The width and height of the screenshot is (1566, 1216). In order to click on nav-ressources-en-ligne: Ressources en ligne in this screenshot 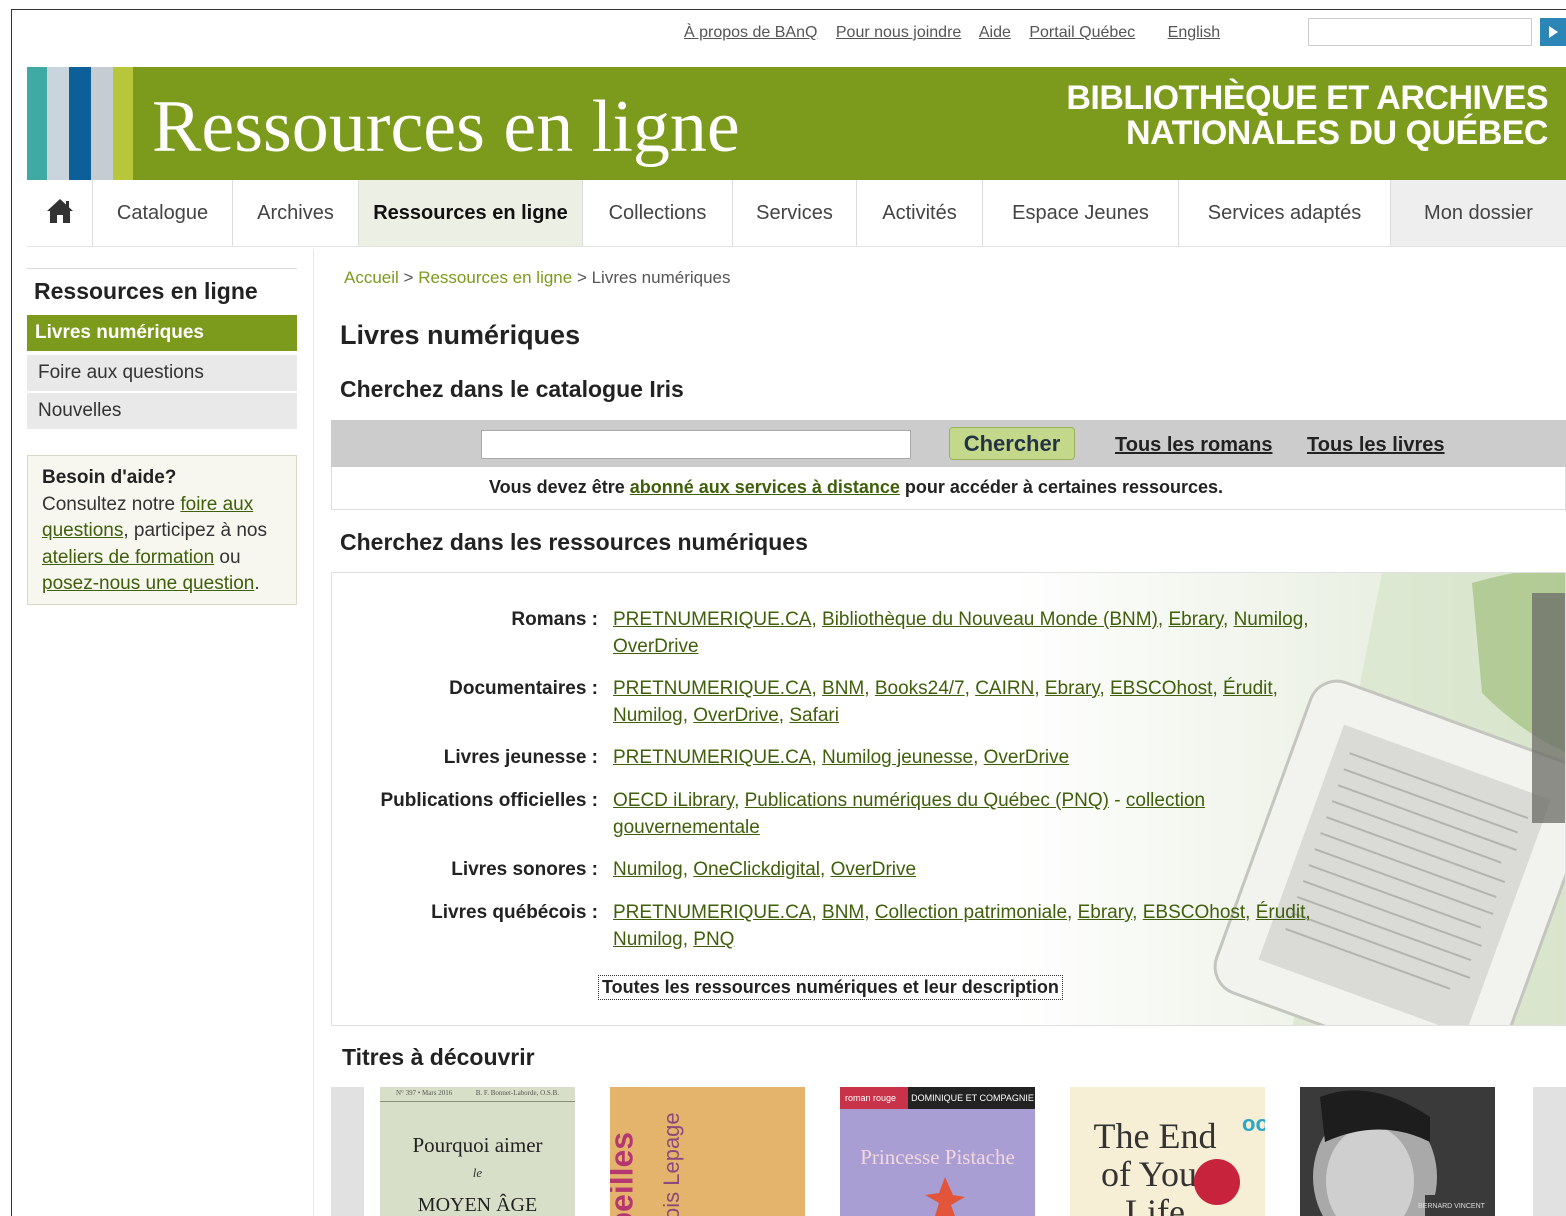, I will do `click(471, 213)`.